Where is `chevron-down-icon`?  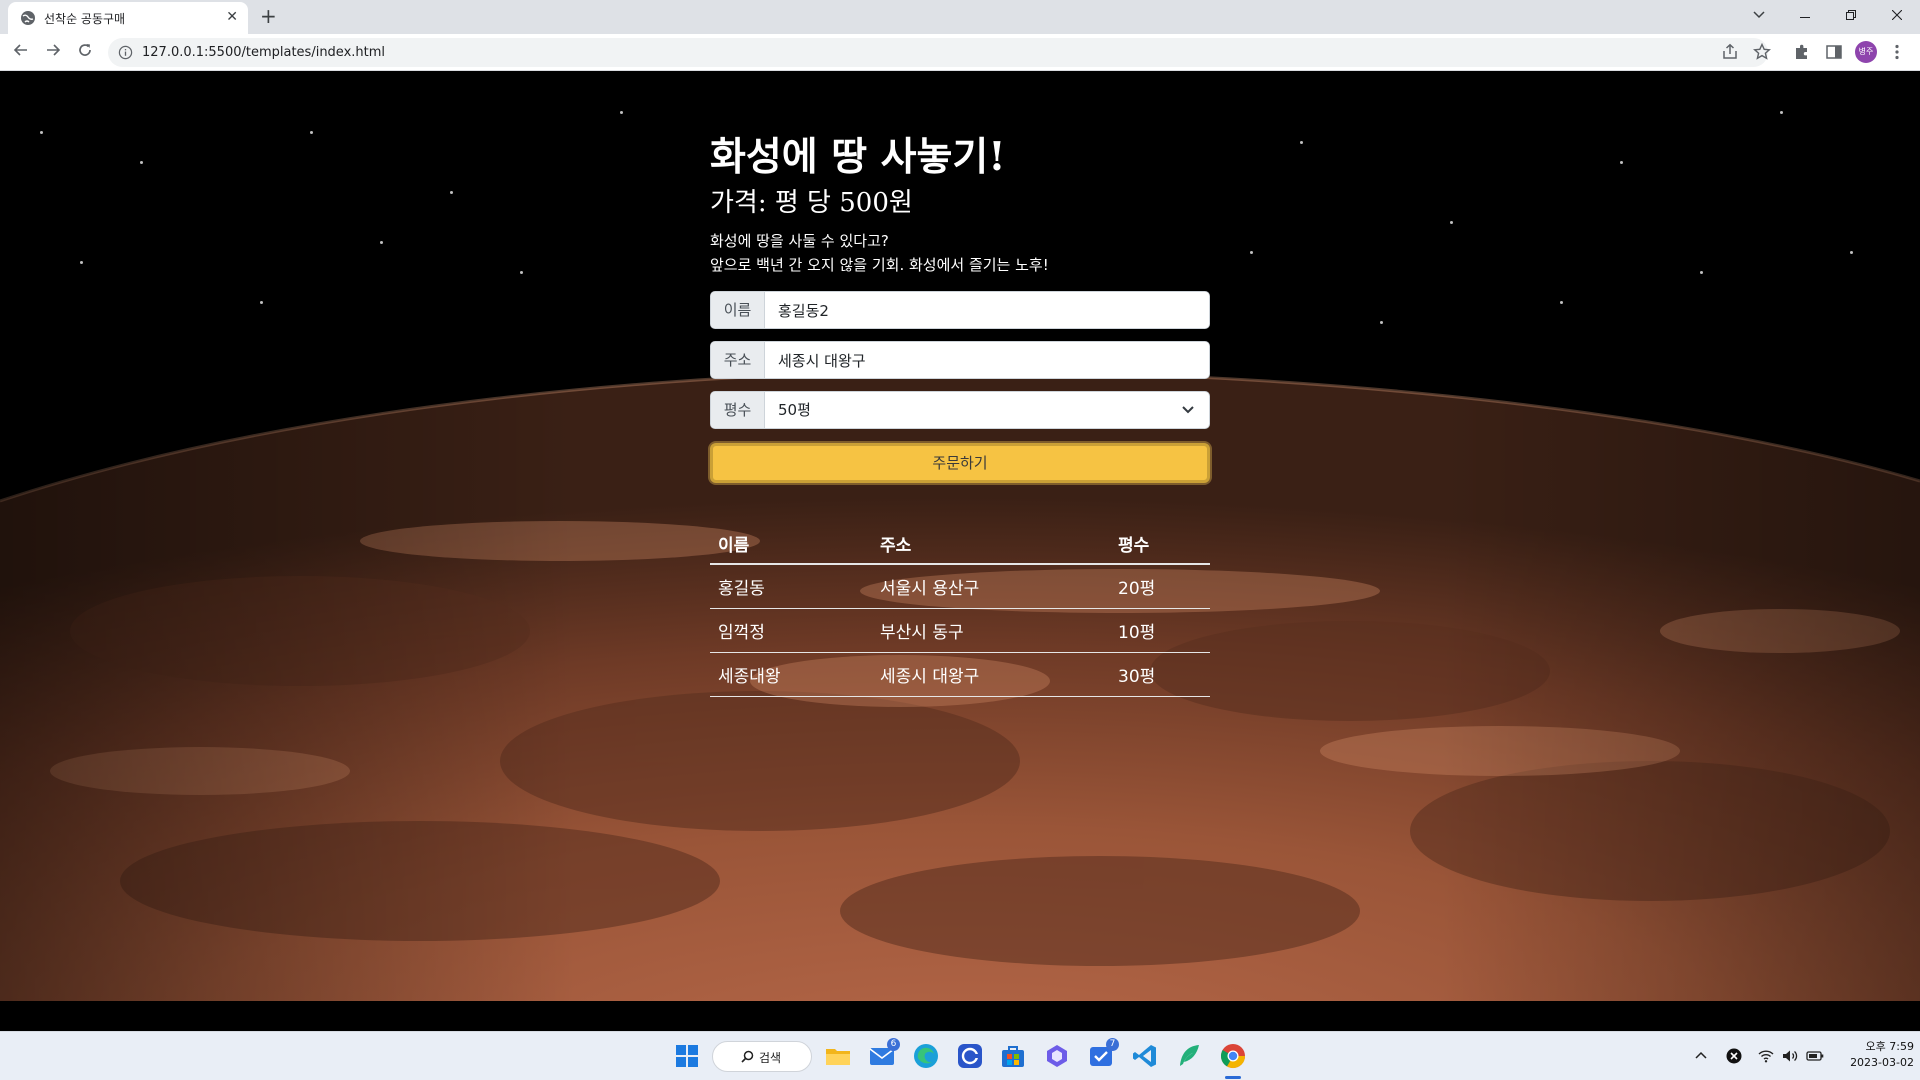 chevron-down-icon is located at coordinates (1188, 410).